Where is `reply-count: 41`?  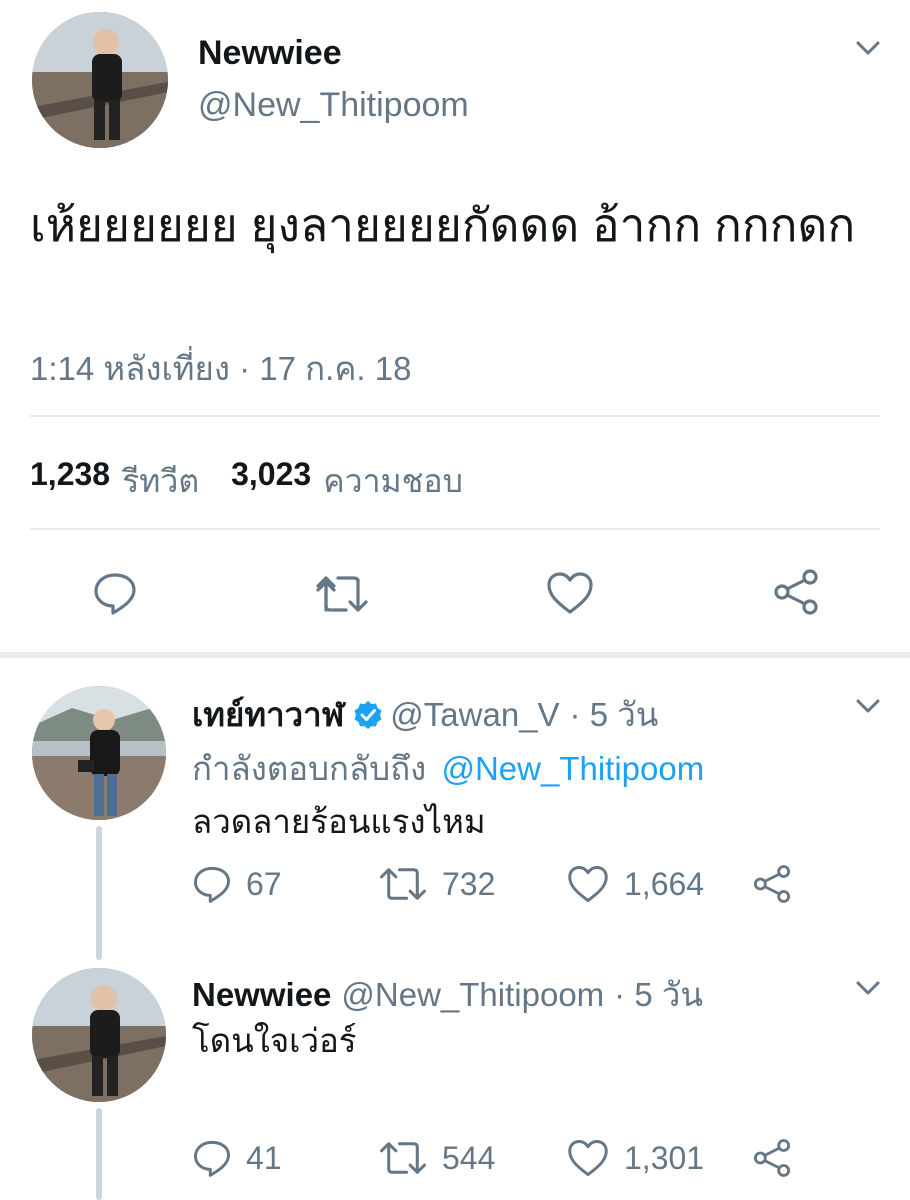
reply-count: 41 is located at coordinates (264, 1157).